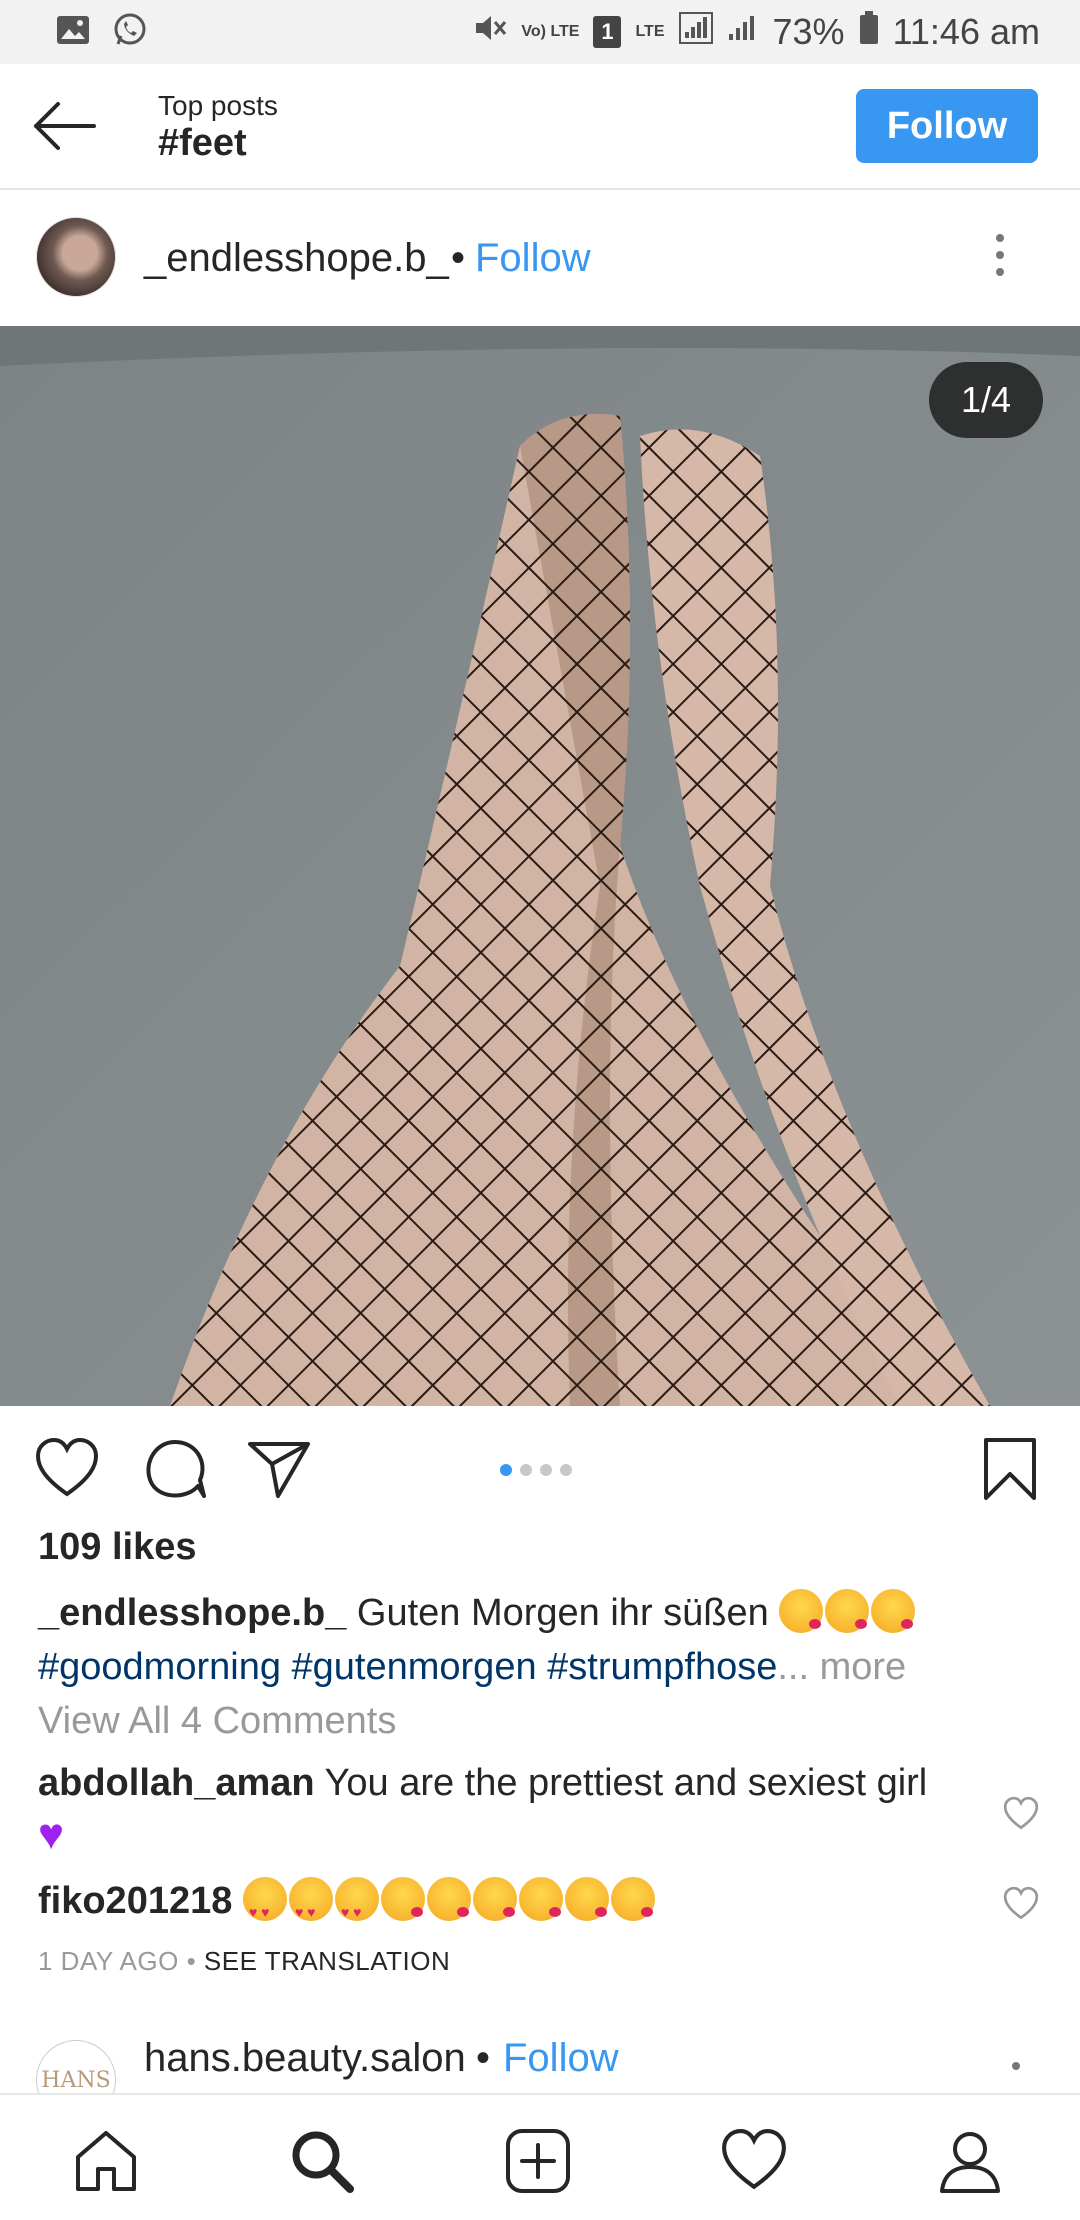 This screenshot has width=1080, height=2220. I want to click on next-post-more-icon, so click(1016, 2066).